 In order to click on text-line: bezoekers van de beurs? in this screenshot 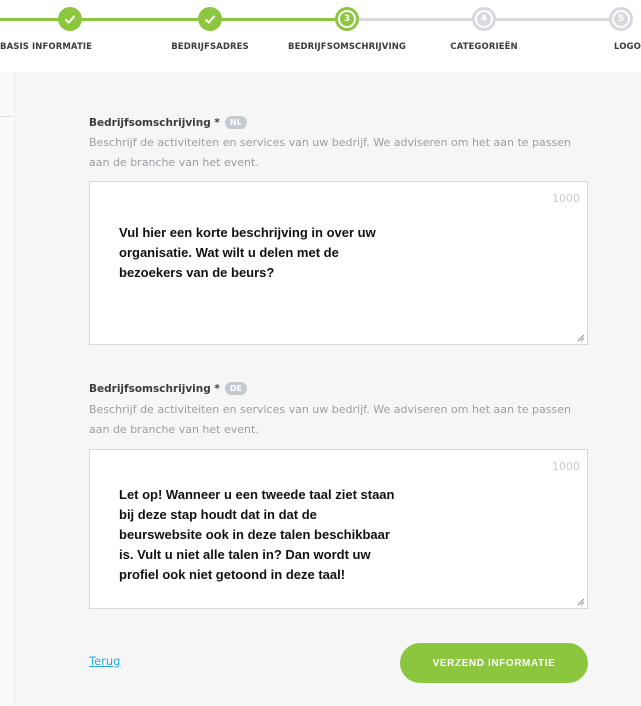, I will do `click(197, 272)`.